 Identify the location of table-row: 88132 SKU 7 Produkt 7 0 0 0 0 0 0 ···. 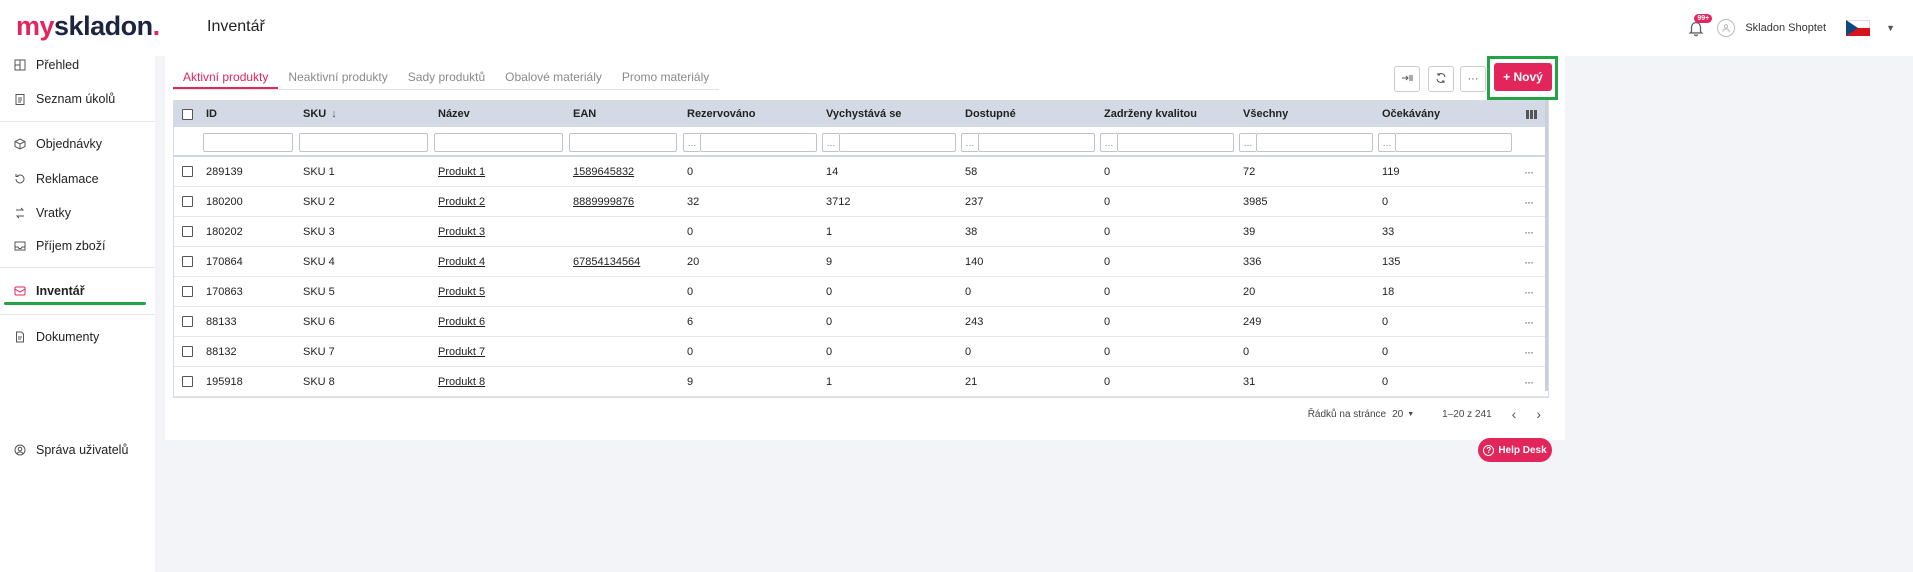
(861, 352).